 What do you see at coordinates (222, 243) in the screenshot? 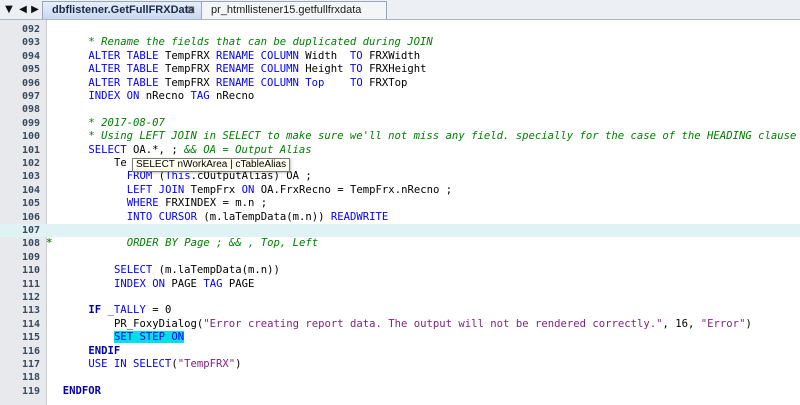
I see `code-text: ORDER BY Page ; && , Top, Left` at bounding box center [222, 243].